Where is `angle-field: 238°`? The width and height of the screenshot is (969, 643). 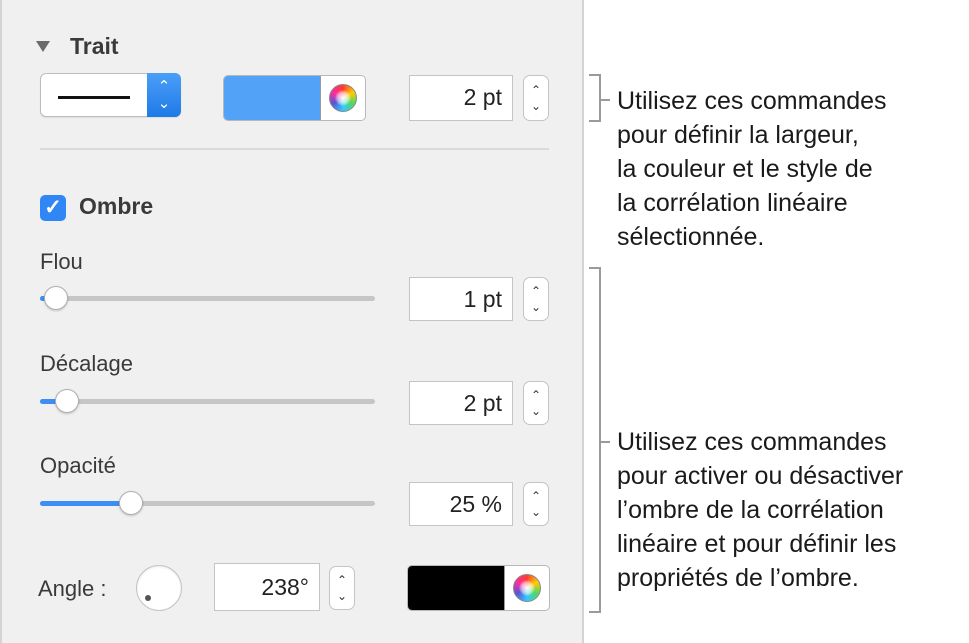 angle-field: 238° is located at coordinates (267, 587).